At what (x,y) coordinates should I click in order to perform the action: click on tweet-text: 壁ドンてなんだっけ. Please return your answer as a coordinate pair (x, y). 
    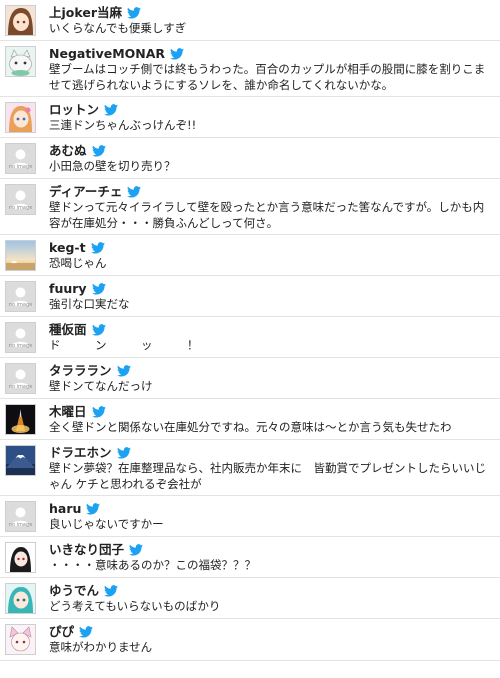
    Looking at the image, I should click on (101, 386).